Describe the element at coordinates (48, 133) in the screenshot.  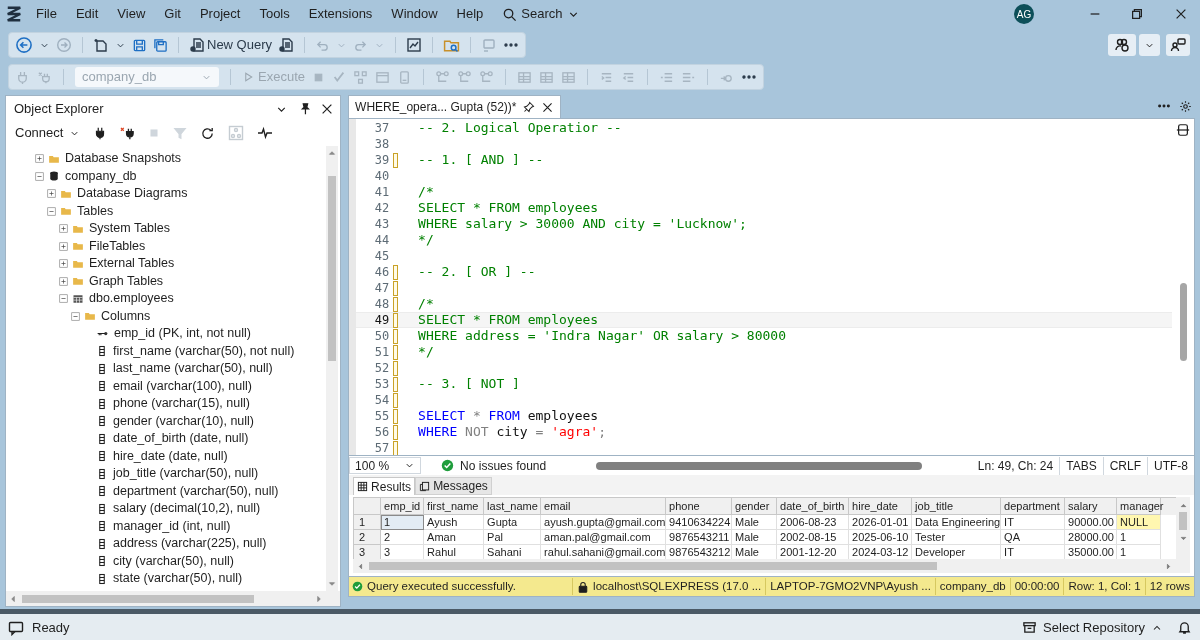
I see `connect-dropdown: Connect` at that location.